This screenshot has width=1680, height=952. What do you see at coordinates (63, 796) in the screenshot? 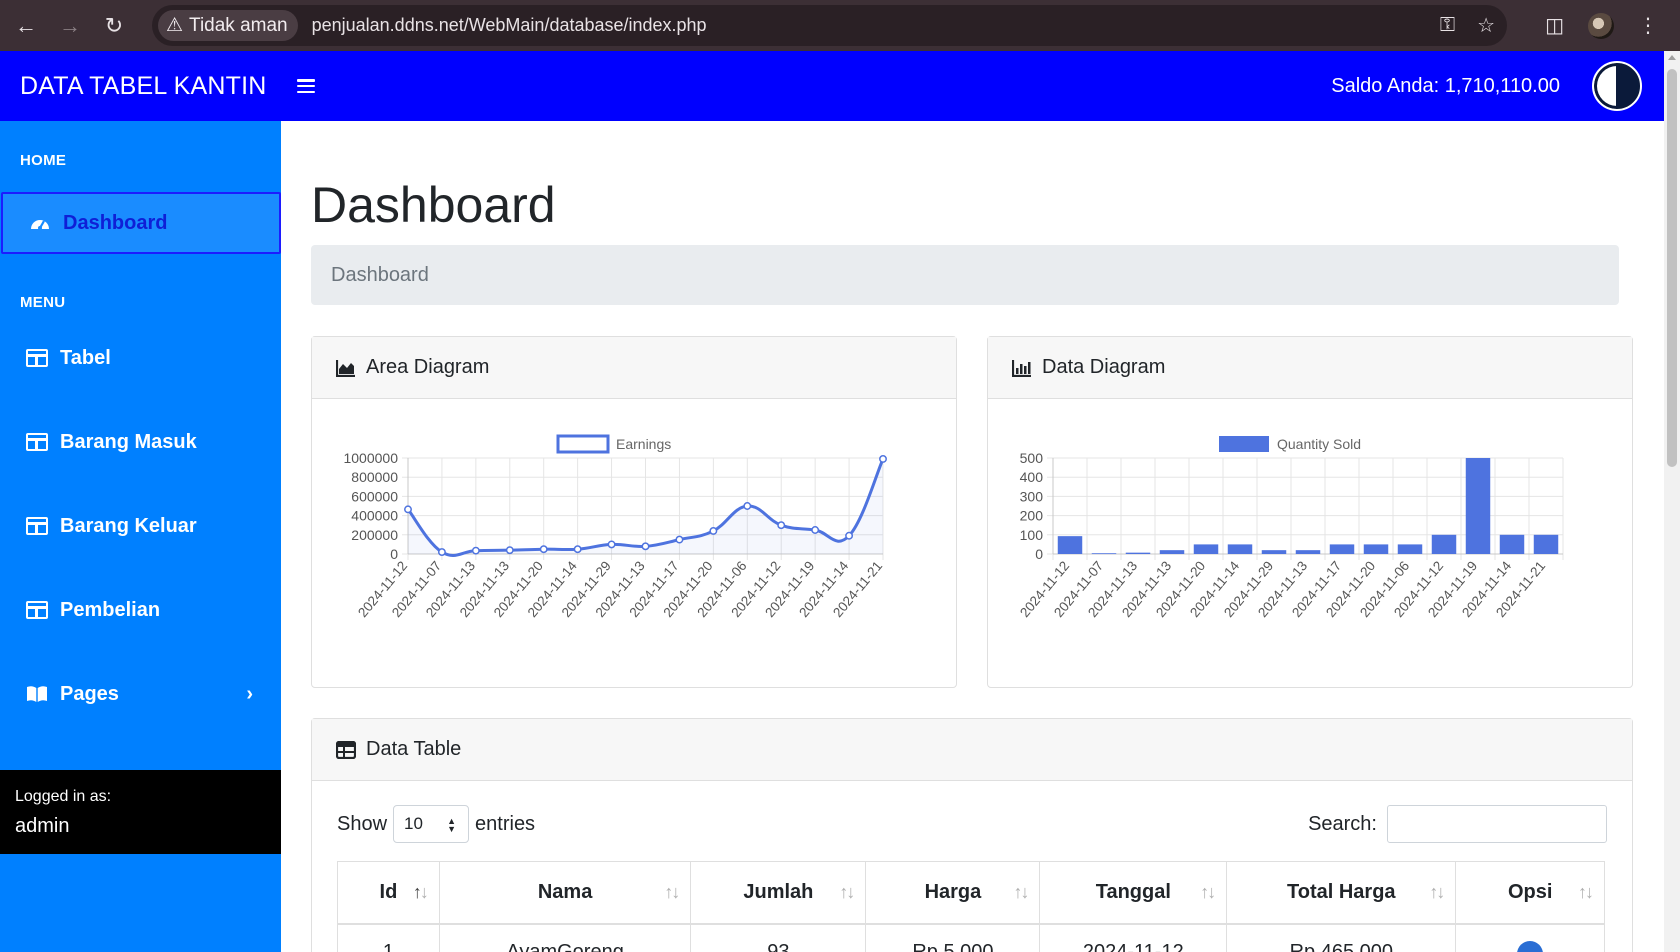
I see `logged-in-label: Logged in as:` at bounding box center [63, 796].